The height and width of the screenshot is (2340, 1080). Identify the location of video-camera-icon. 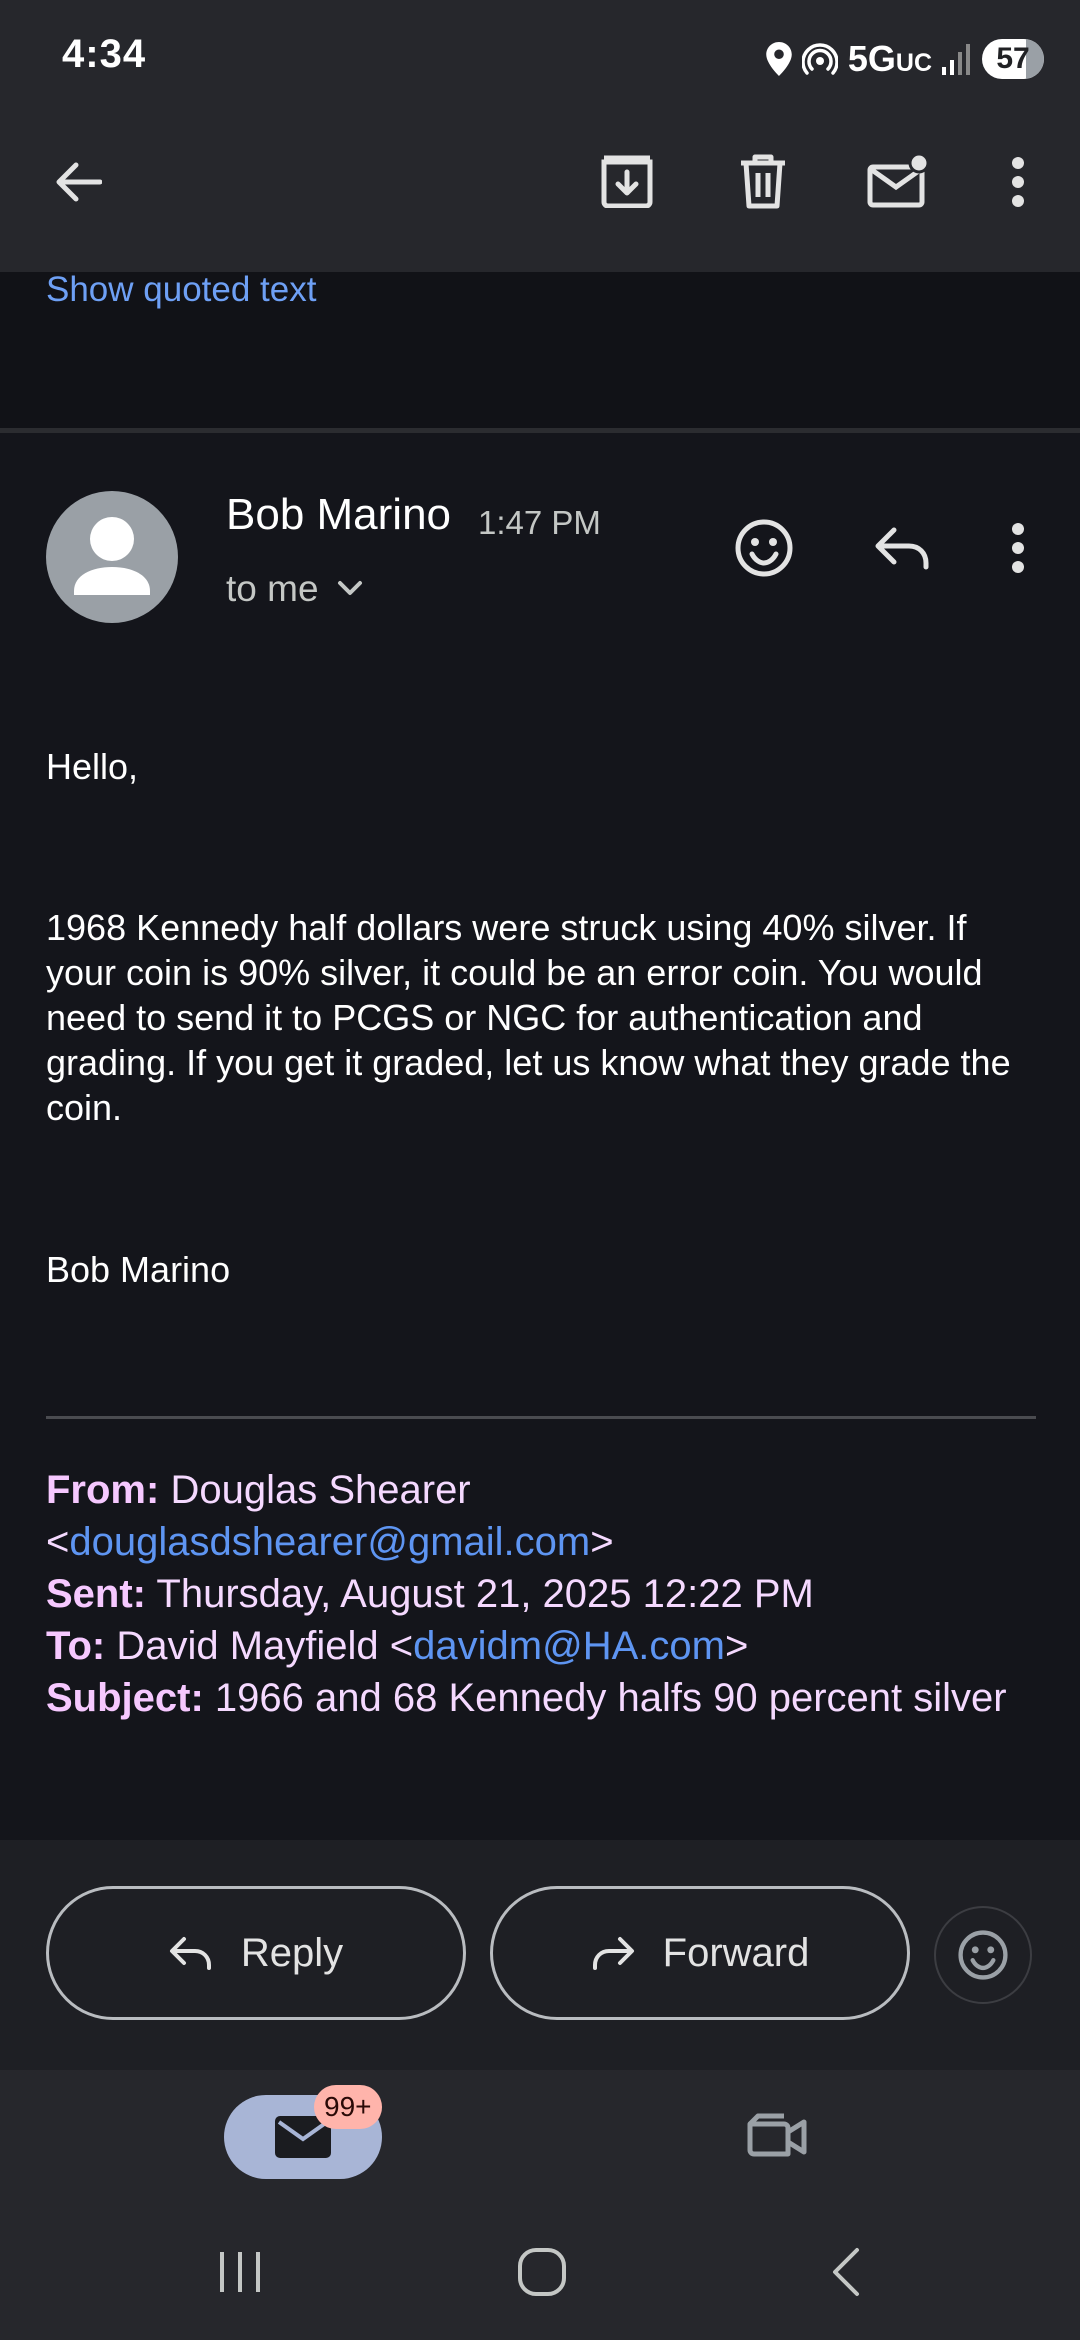
(778, 2136).